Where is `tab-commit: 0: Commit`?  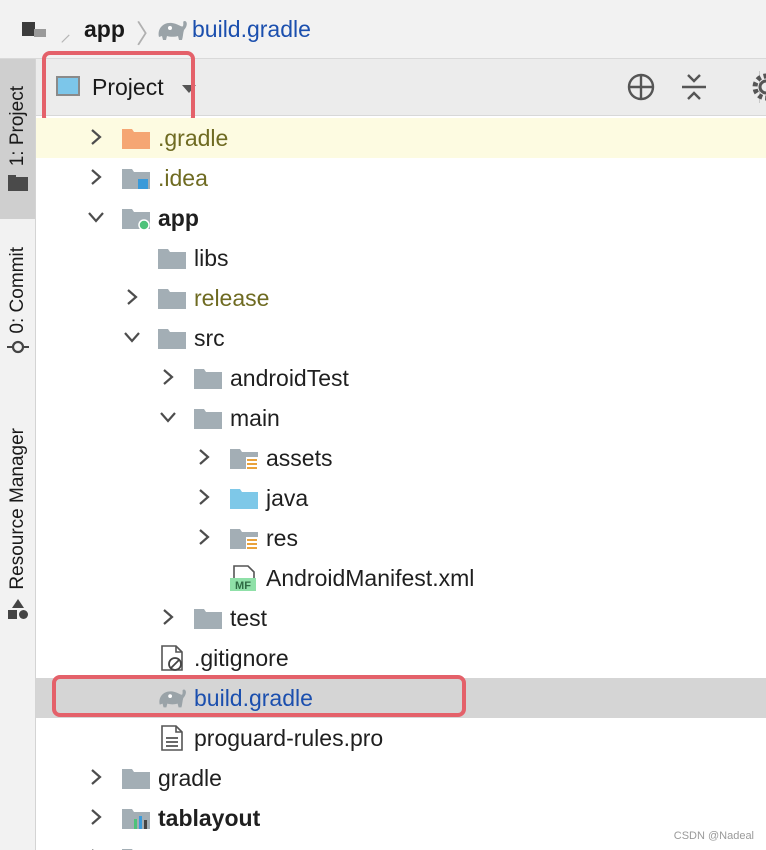
tab-commit: 0: Commit is located at coordinates (17, 301).